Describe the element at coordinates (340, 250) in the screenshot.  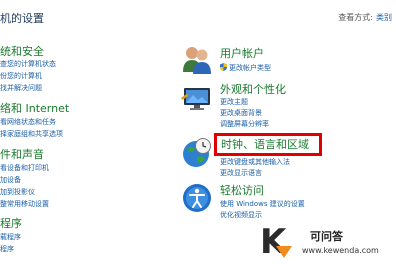
I see `watermark-url: www.kewenda.com` at that location.